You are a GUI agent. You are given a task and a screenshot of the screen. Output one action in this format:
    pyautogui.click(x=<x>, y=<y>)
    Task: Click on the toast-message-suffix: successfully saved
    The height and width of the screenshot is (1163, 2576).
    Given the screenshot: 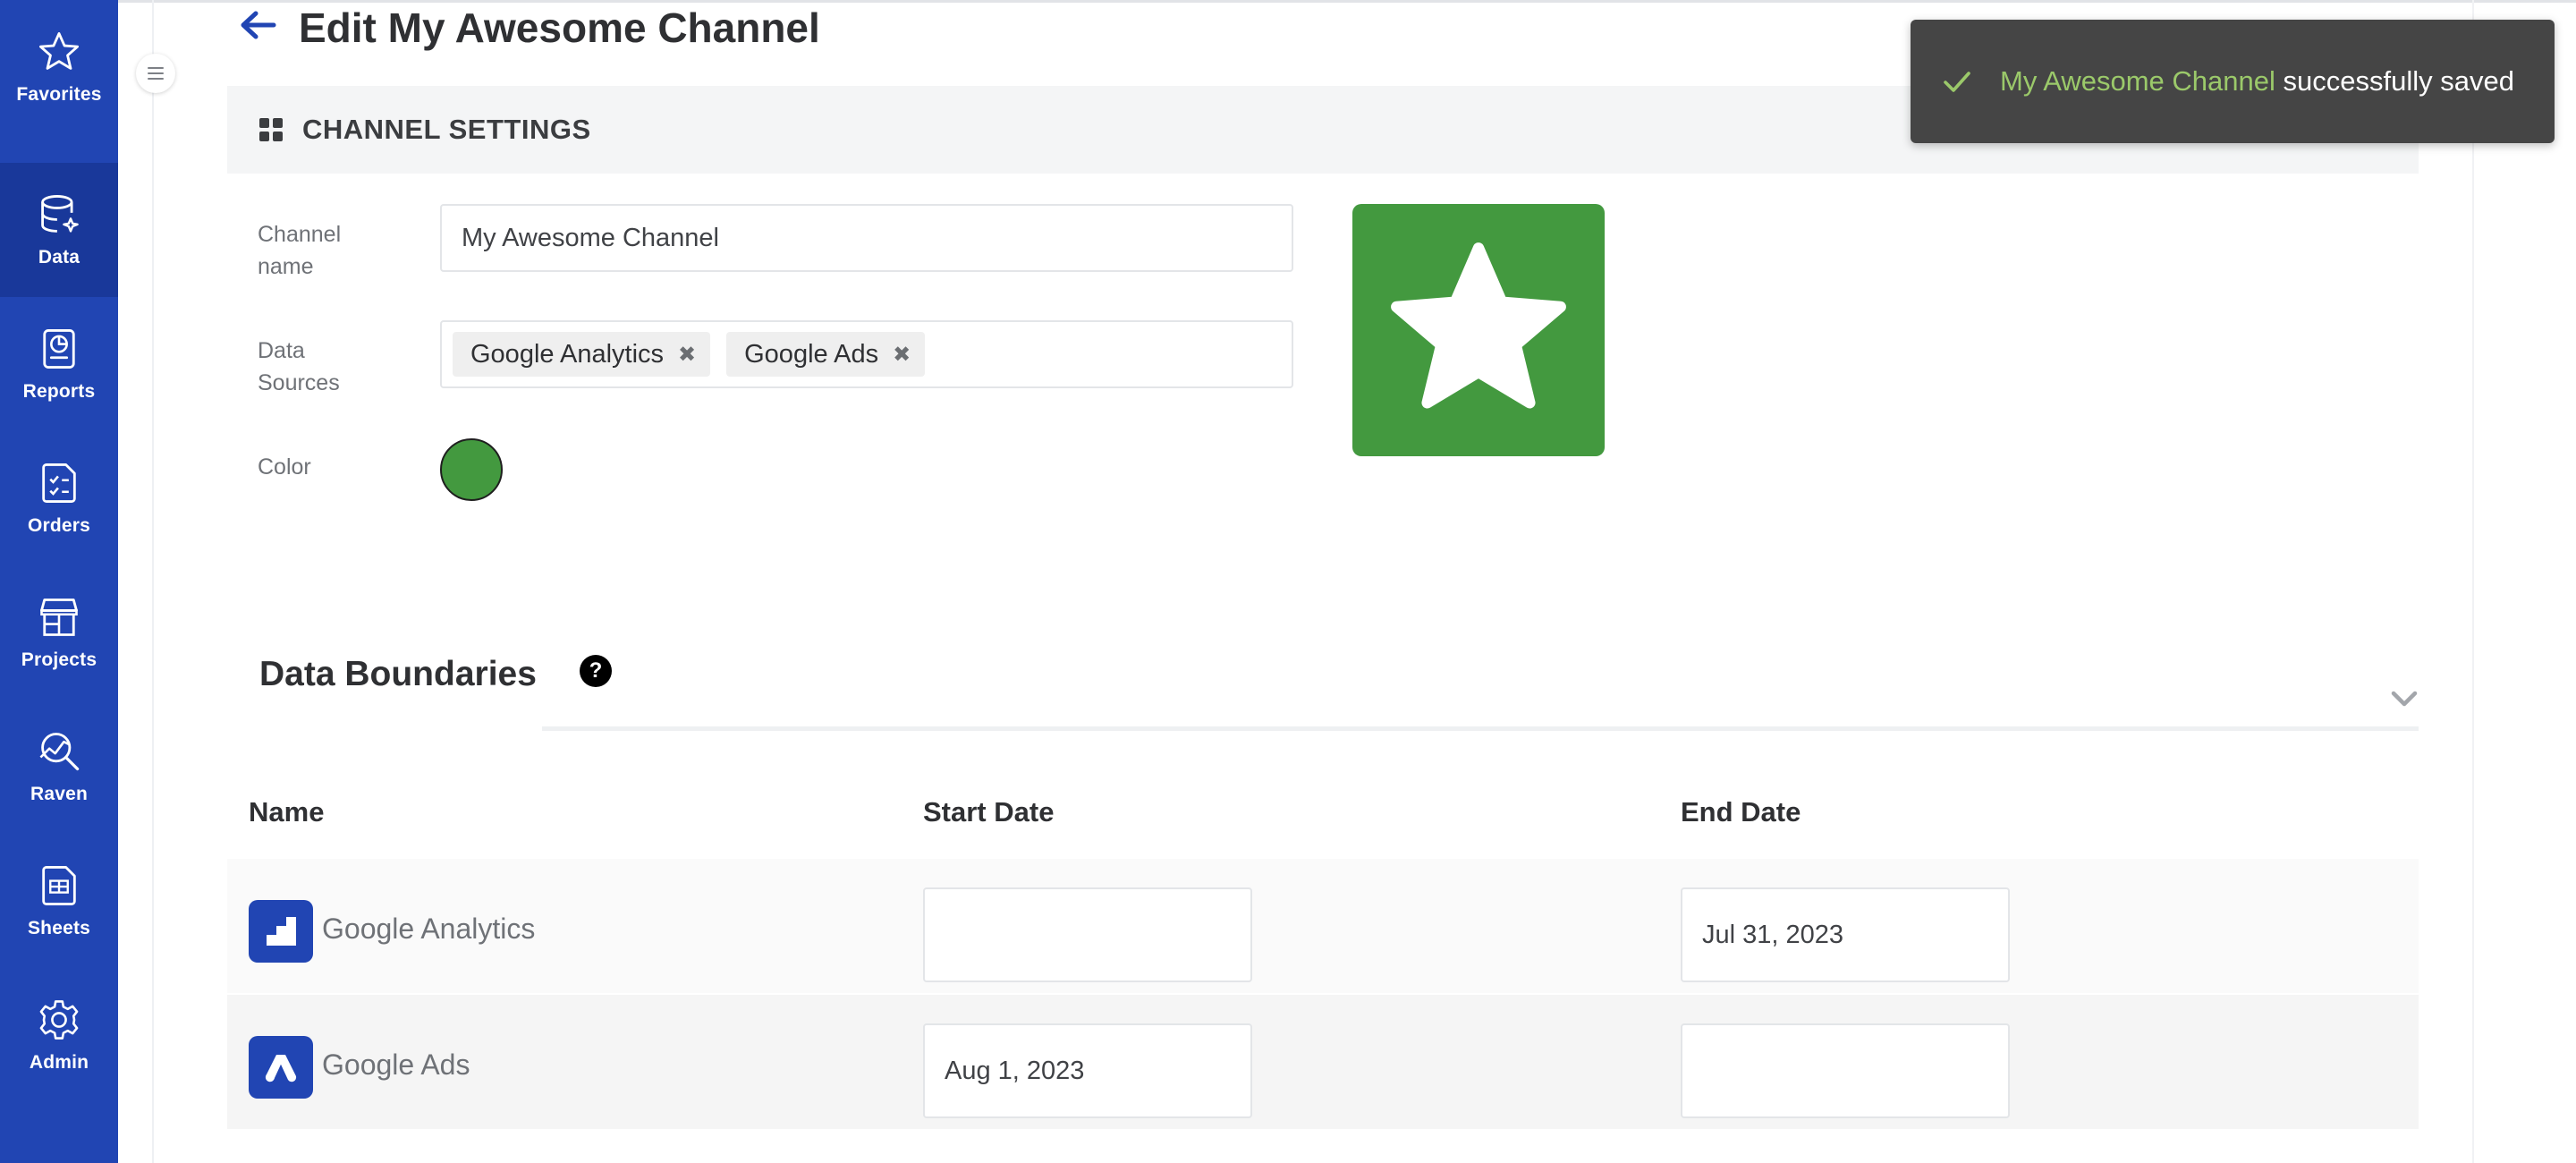 What is the action you would take?
    pyautogui.click(x=2394, y=81)
    